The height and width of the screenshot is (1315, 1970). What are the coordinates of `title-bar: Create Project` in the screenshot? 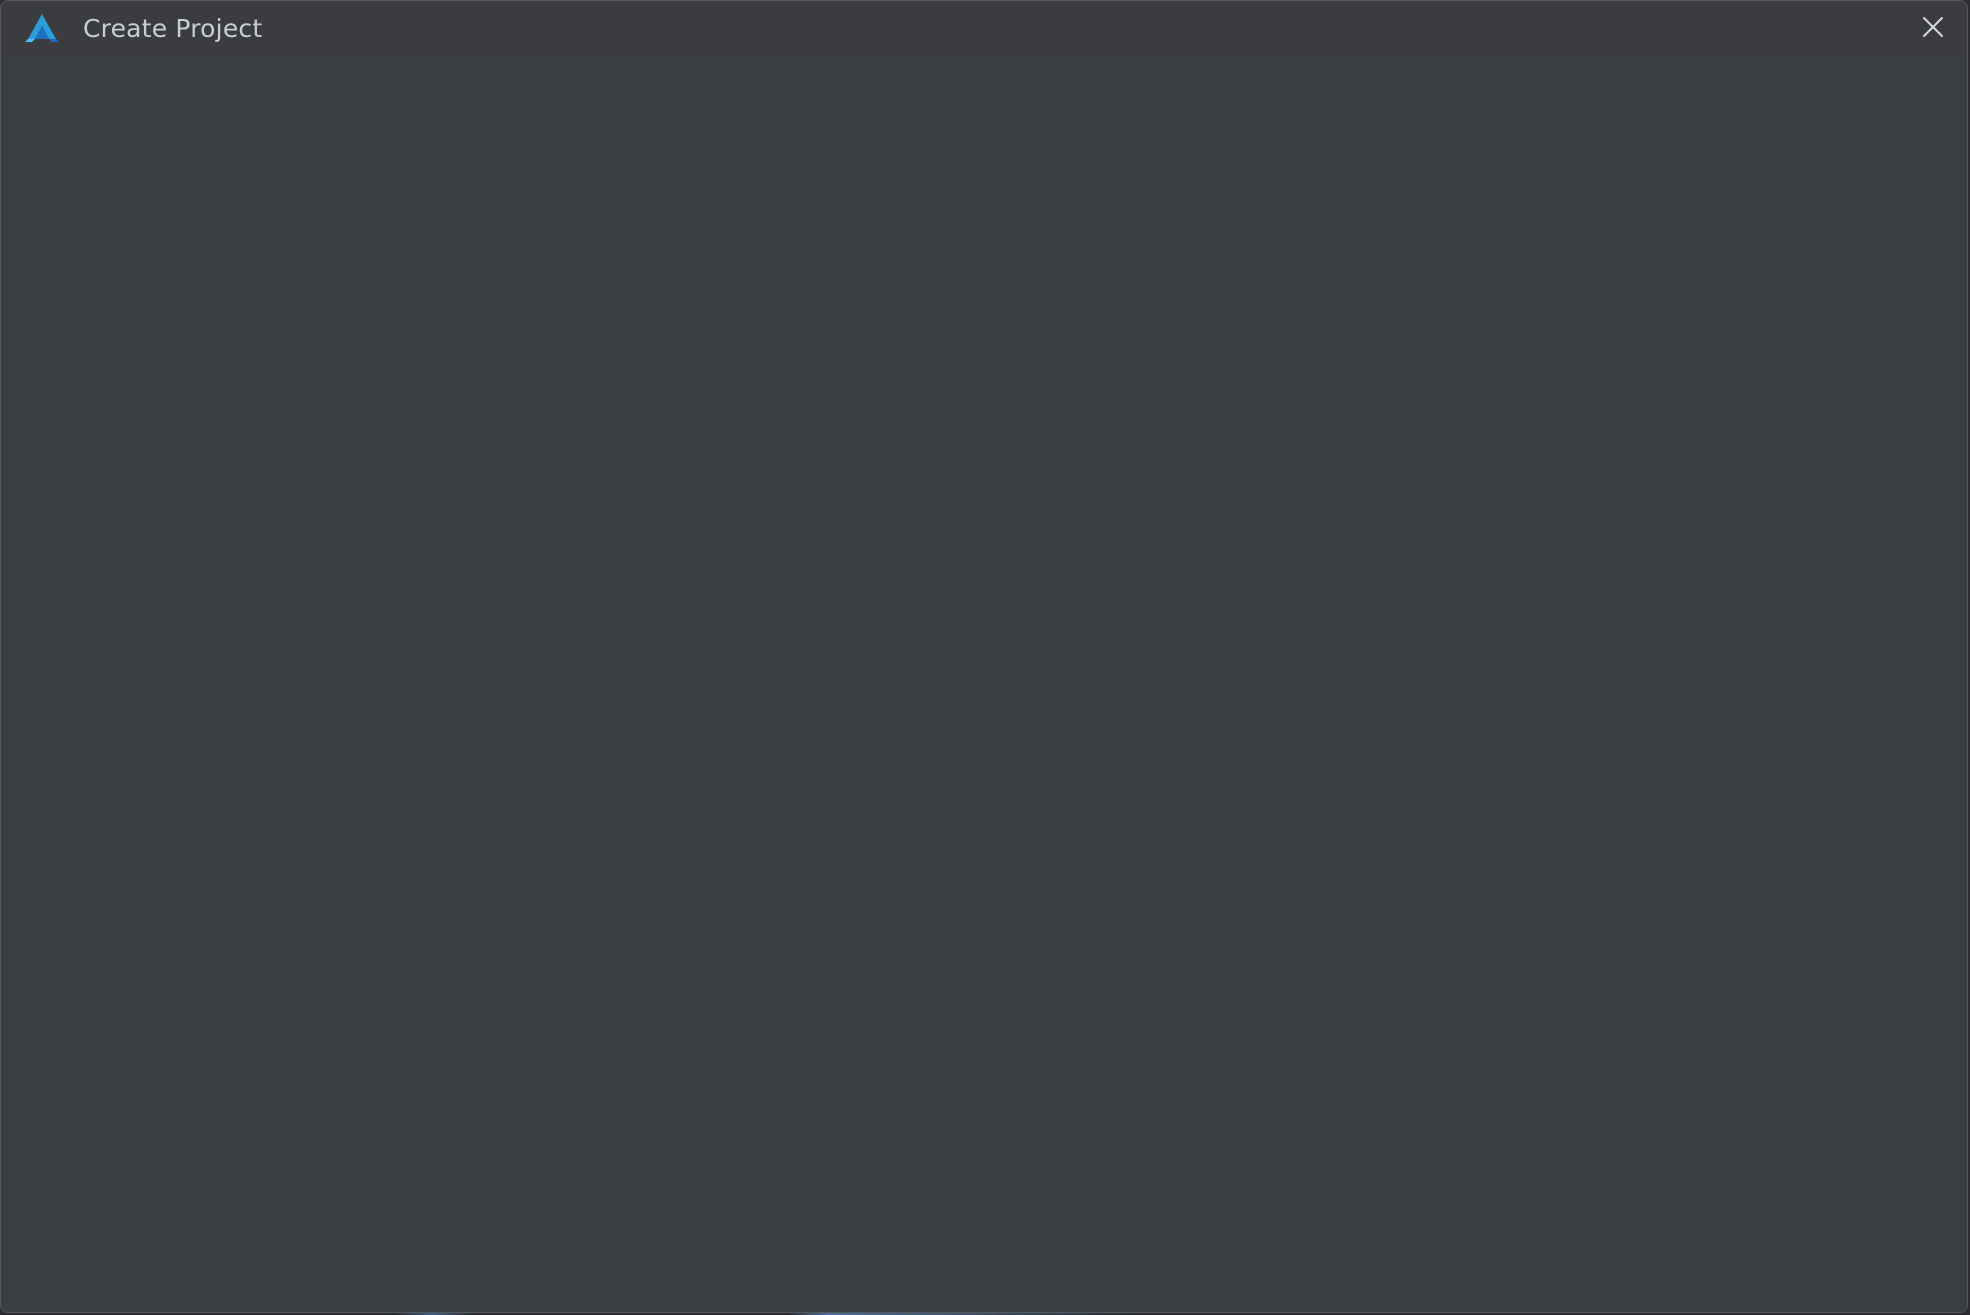 It's located at (984, 29).